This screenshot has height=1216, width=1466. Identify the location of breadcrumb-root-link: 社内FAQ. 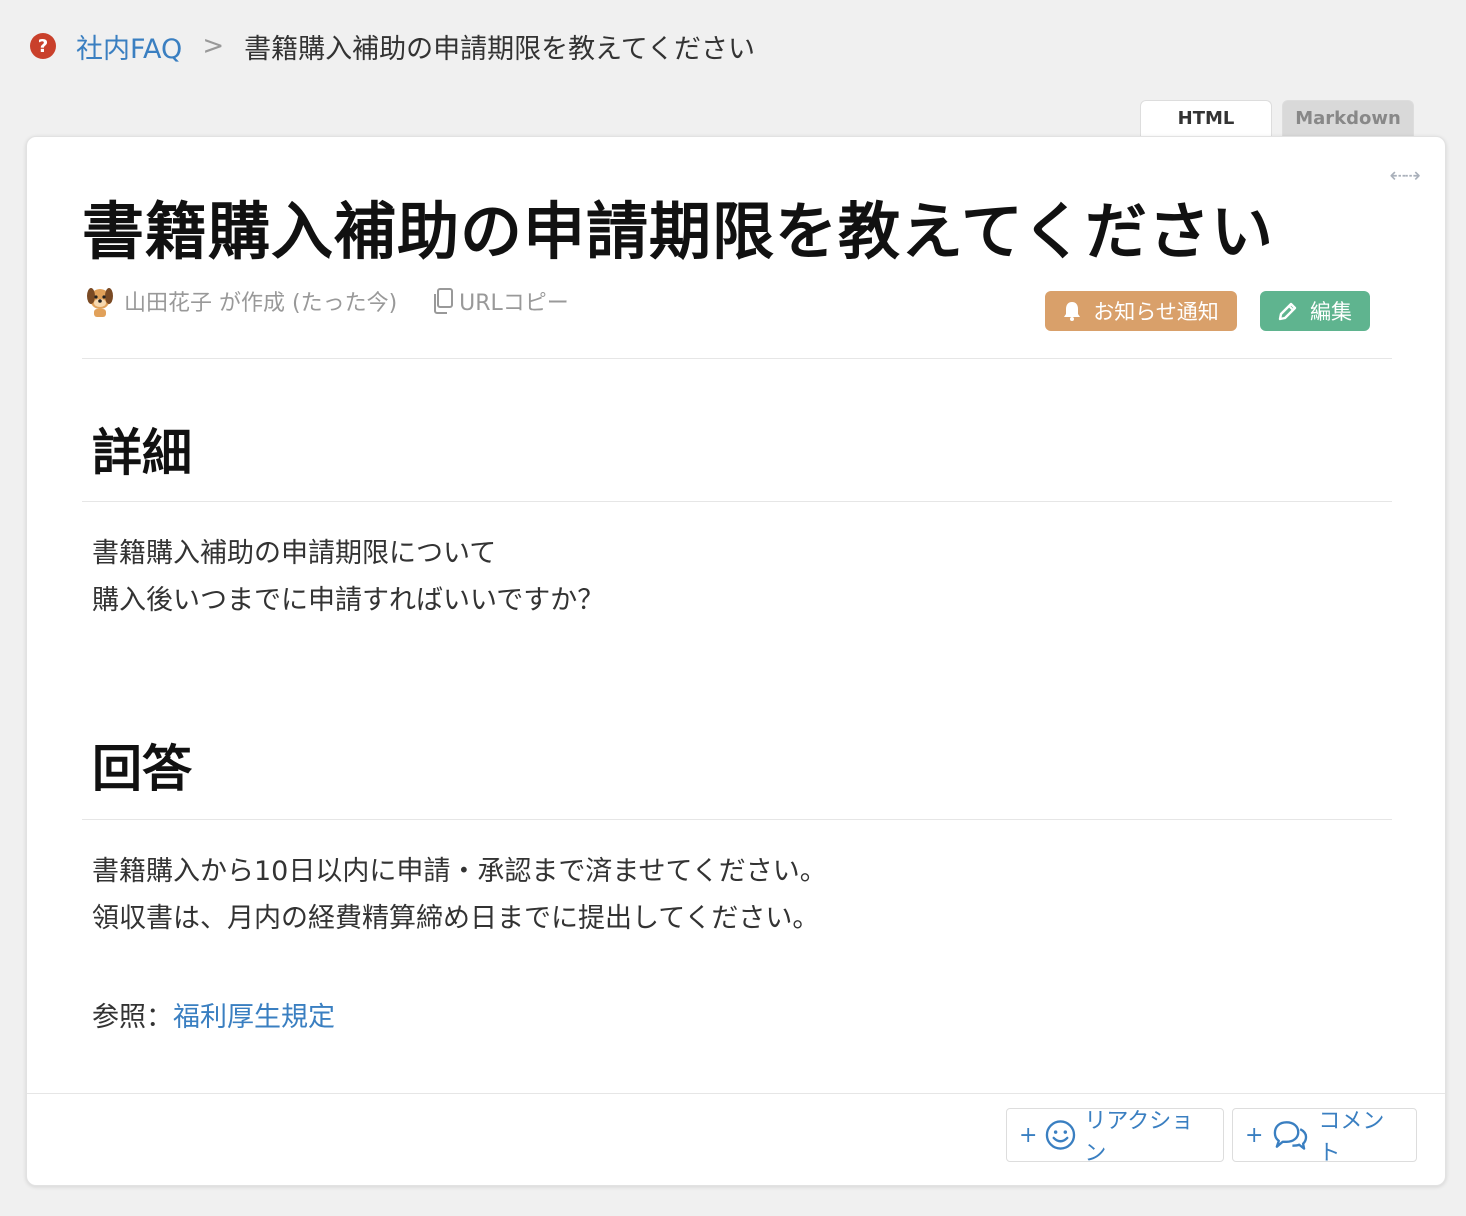
(129, 46).